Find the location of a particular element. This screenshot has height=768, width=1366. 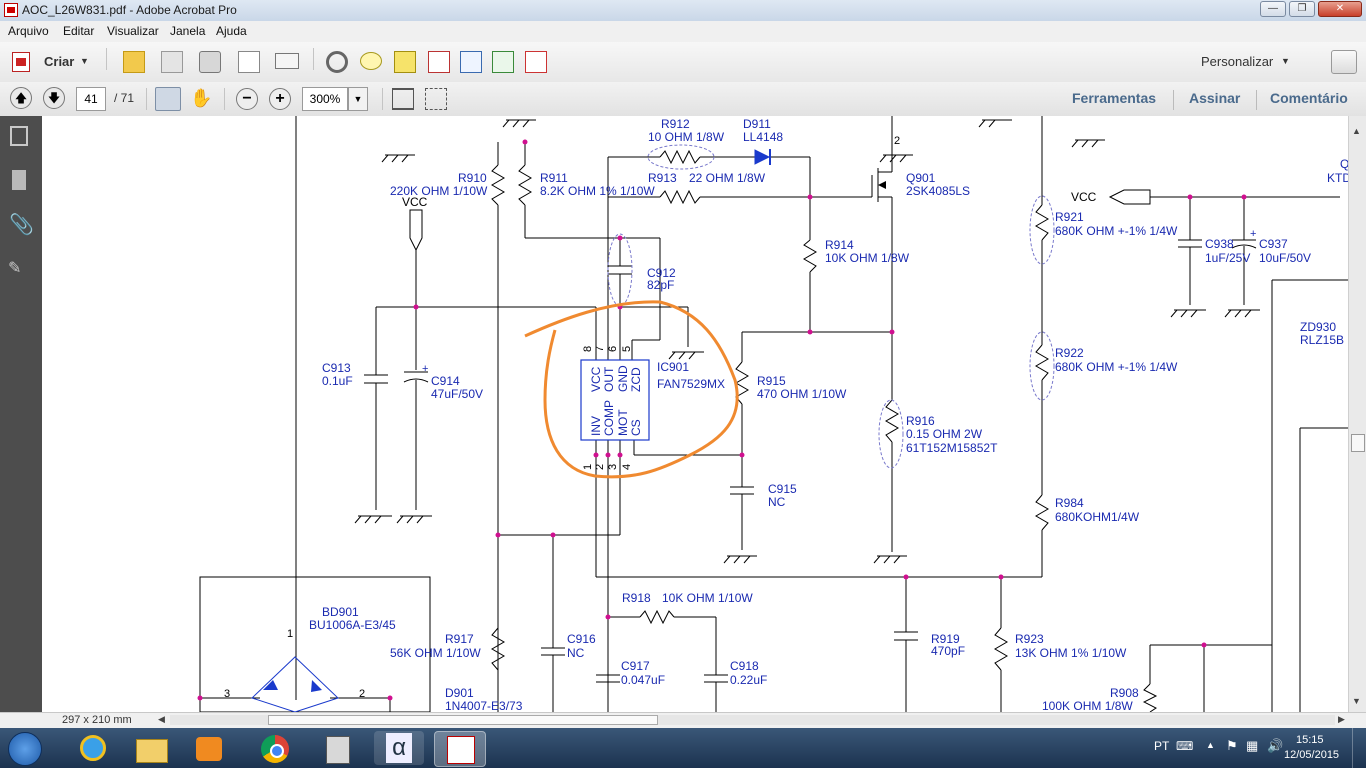

scroll-down-icon: ▼ is located at coordinates (1356, 701).